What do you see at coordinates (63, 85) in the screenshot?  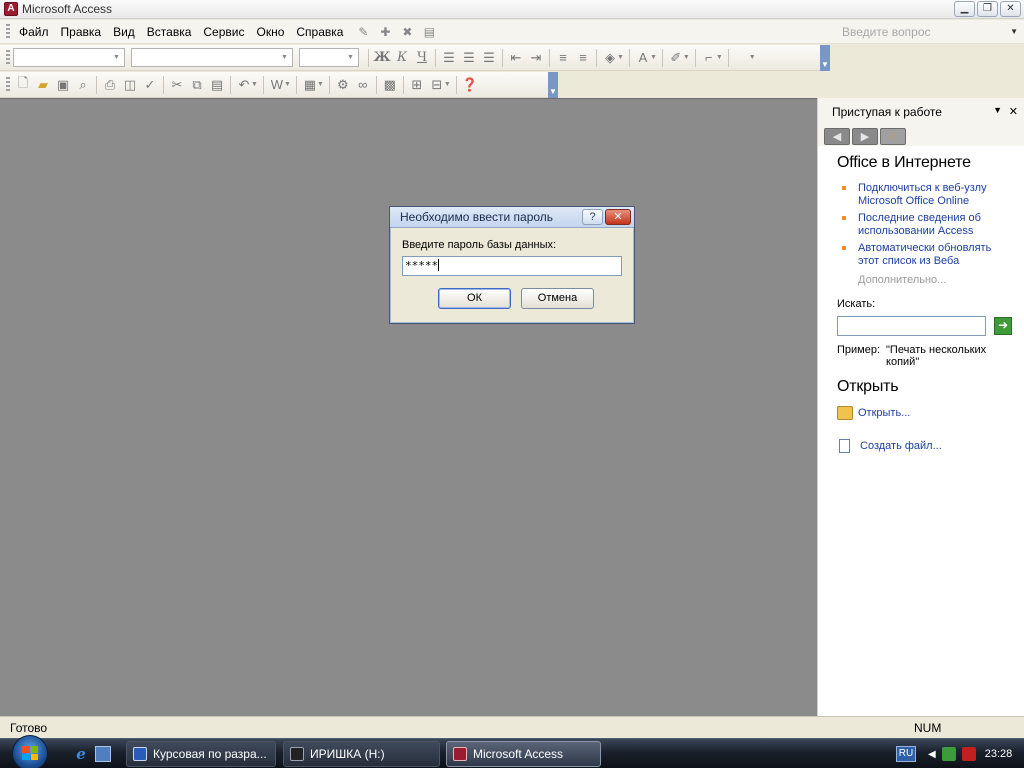 I see `save-icon: ▣` at bounding box center [63, 85].